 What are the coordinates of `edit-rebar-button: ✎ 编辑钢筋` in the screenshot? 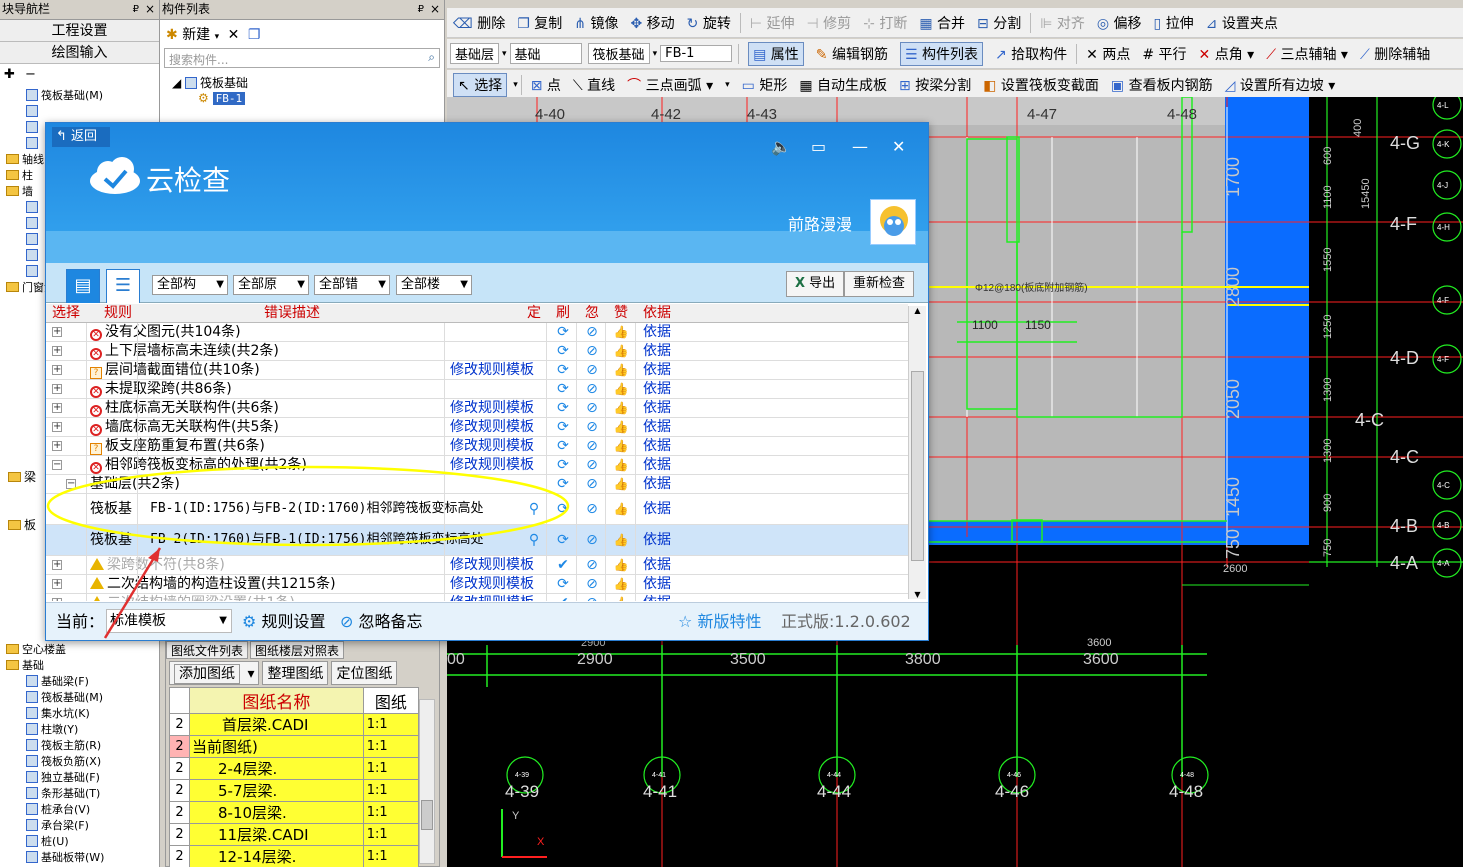 It's located at (852, 54).